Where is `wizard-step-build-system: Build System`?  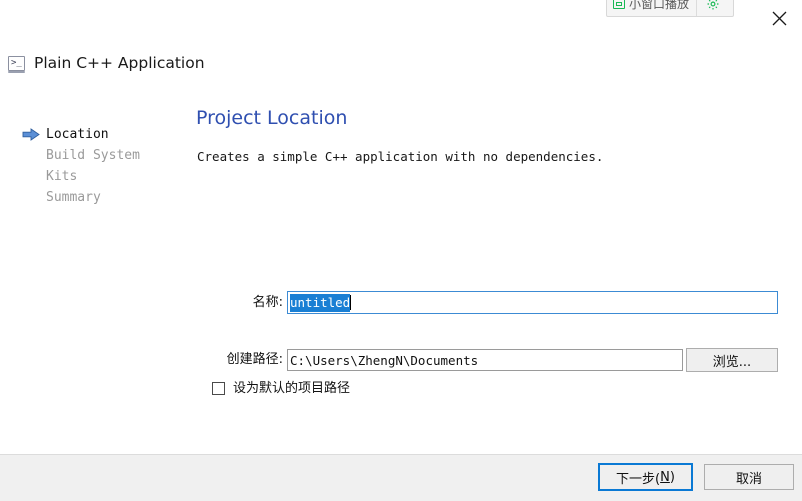 wizard-step-build-system: Build System is located at coordinates (97, 155).